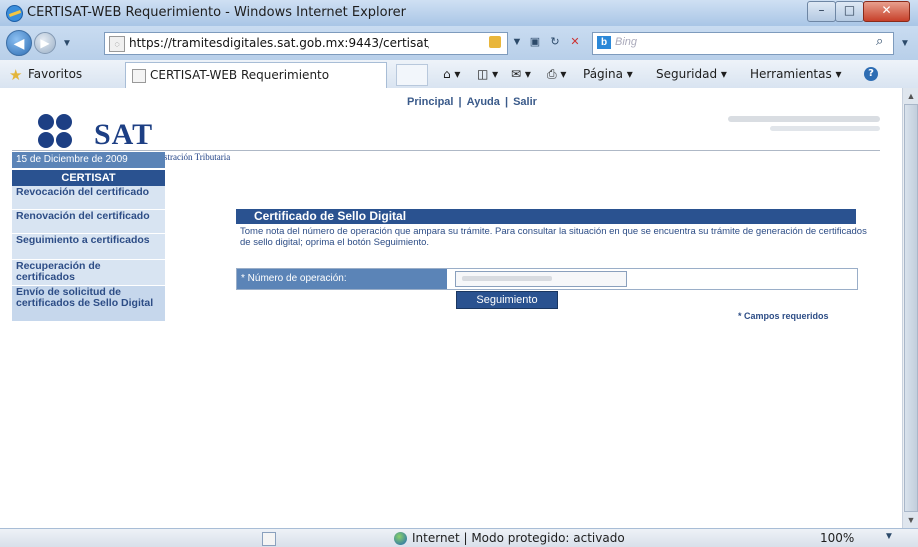 The width and height of the screenshot is (918, 547). I want to click on lock-icon, so click(495, 42).